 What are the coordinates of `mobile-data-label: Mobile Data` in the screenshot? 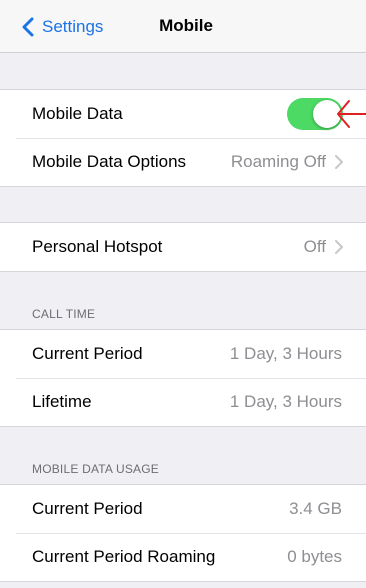 It's located at (77, 113).